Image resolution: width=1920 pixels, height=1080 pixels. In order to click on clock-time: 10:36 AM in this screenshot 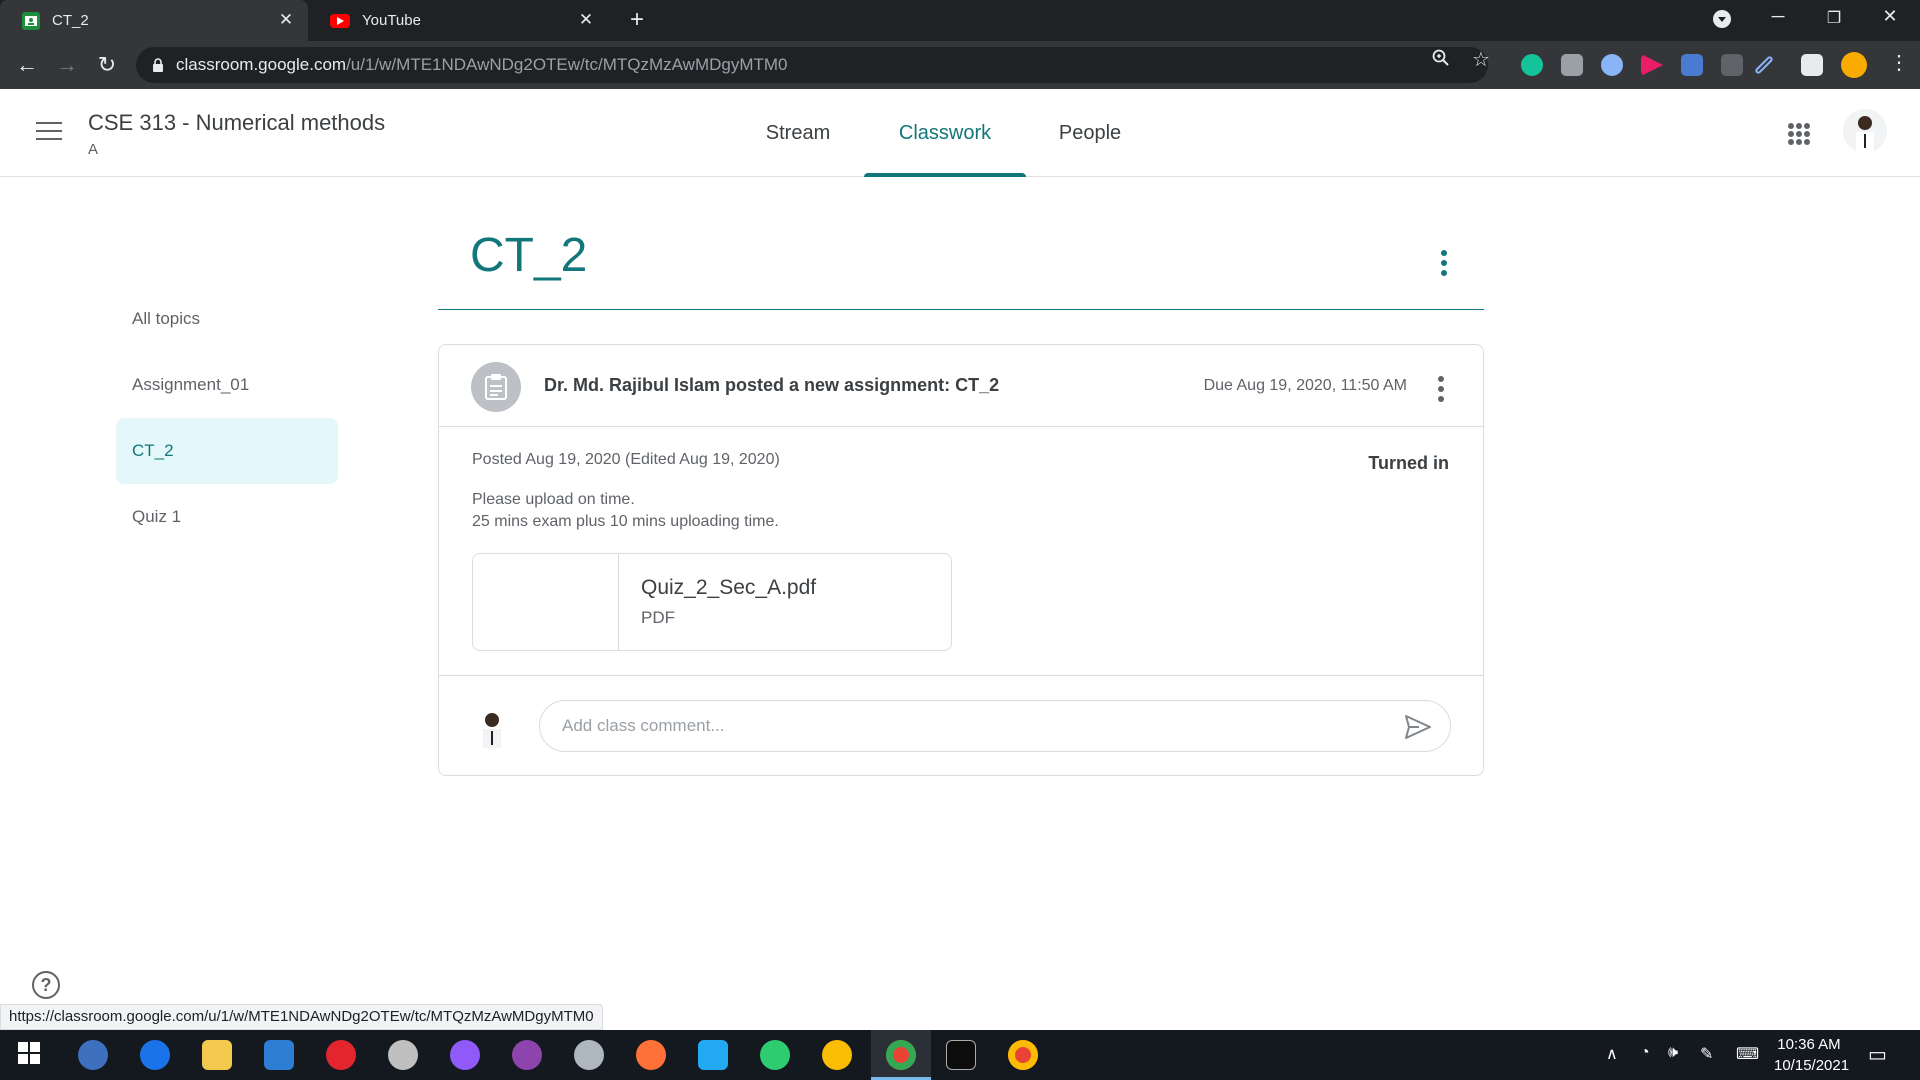, I will do `click(1809, 1044)`.